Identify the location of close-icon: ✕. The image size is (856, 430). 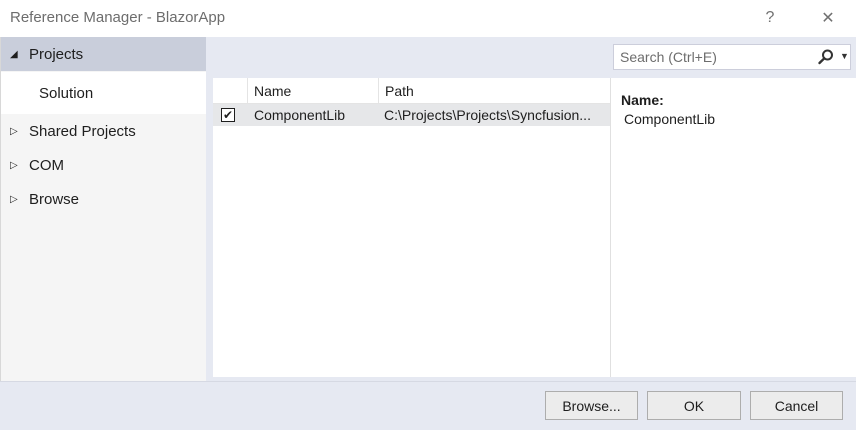
(828, 18).